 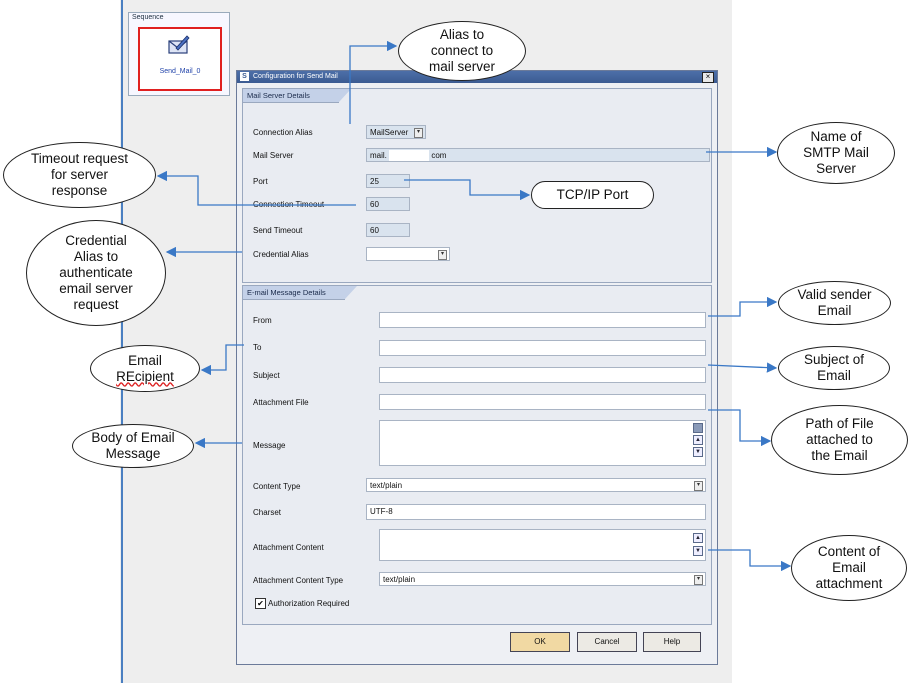 What do you see at coordinates (256, 188) in the screenshot?
I see `arrow-timeout` at bounding box center [256, 188].